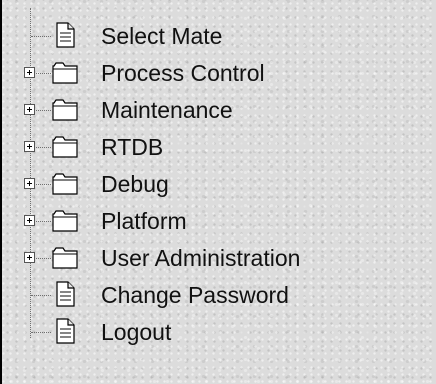  I want to click on tree-item-process-control: Process Control, so click(210, 74).